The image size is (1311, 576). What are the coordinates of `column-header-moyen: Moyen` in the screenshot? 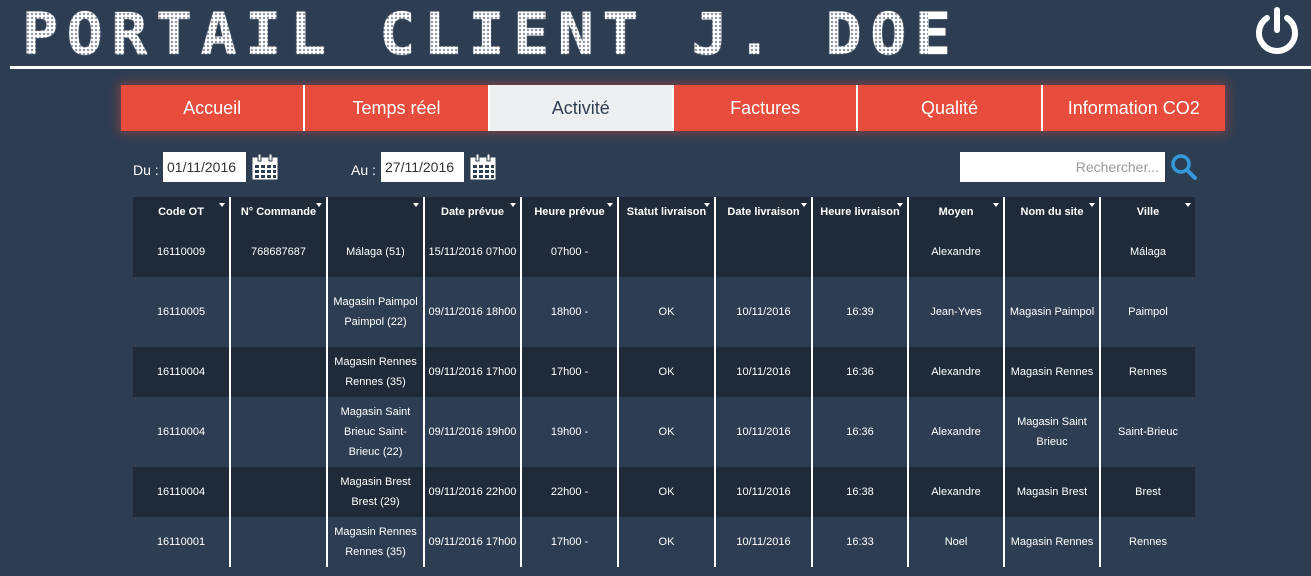 It's located at (956, 212).